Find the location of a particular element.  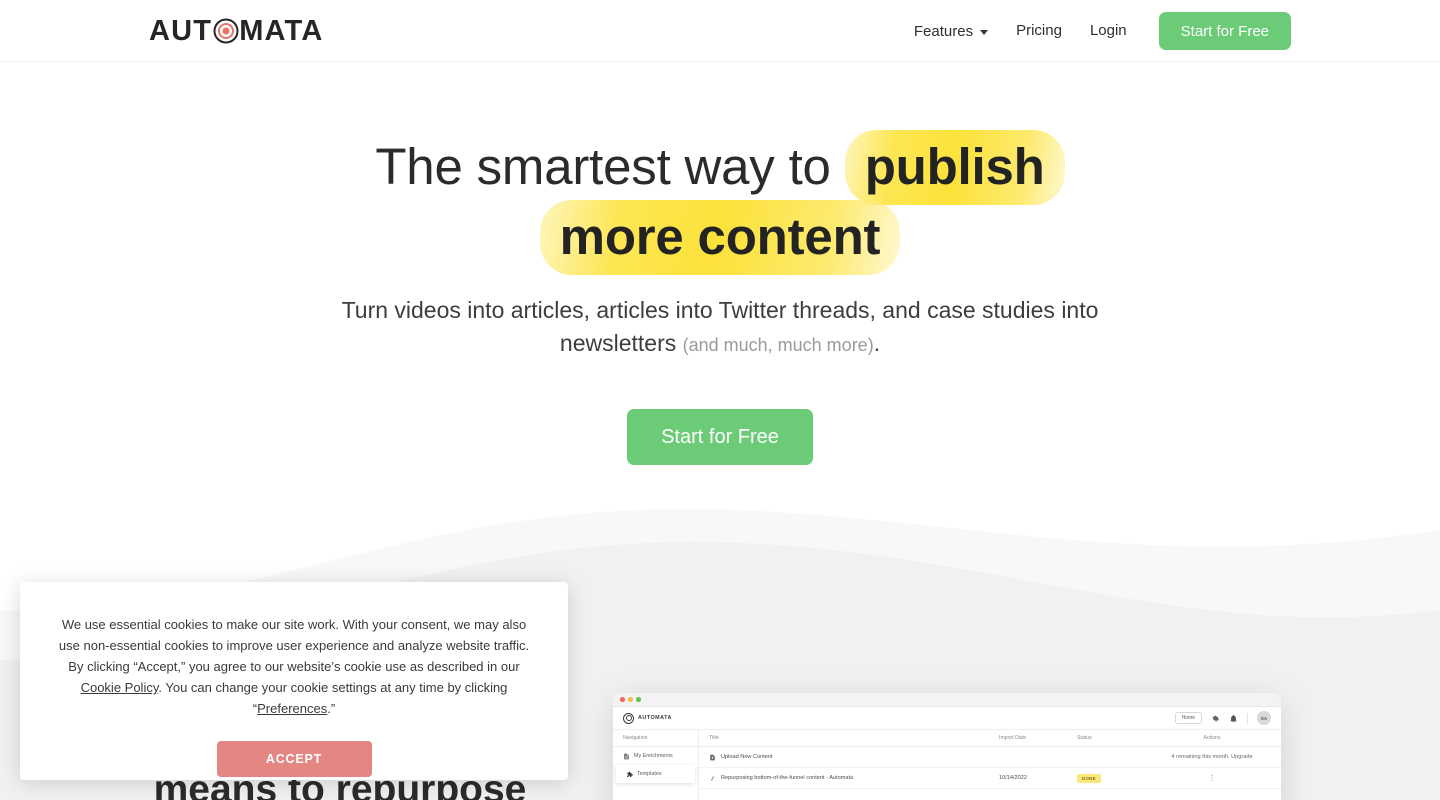

sidebar-item-templates: Templates is located at coordinates (655, 774).